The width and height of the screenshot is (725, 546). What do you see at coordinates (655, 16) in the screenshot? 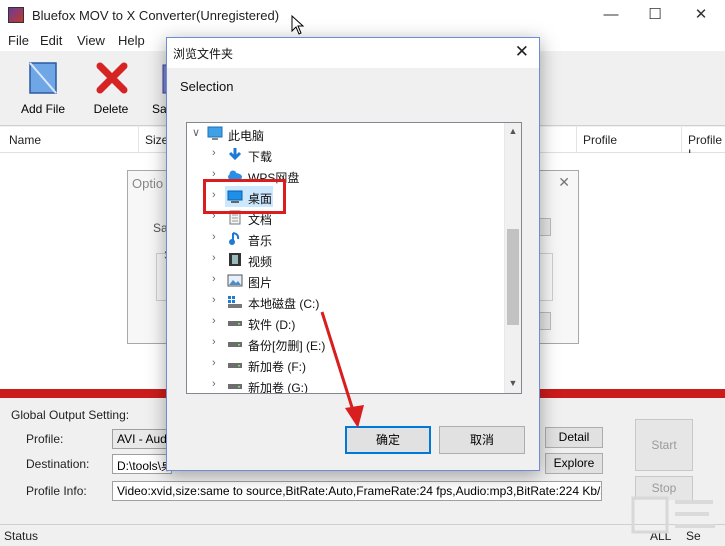
I see `maximize-button: ☐` at bounding box center [655, 16].